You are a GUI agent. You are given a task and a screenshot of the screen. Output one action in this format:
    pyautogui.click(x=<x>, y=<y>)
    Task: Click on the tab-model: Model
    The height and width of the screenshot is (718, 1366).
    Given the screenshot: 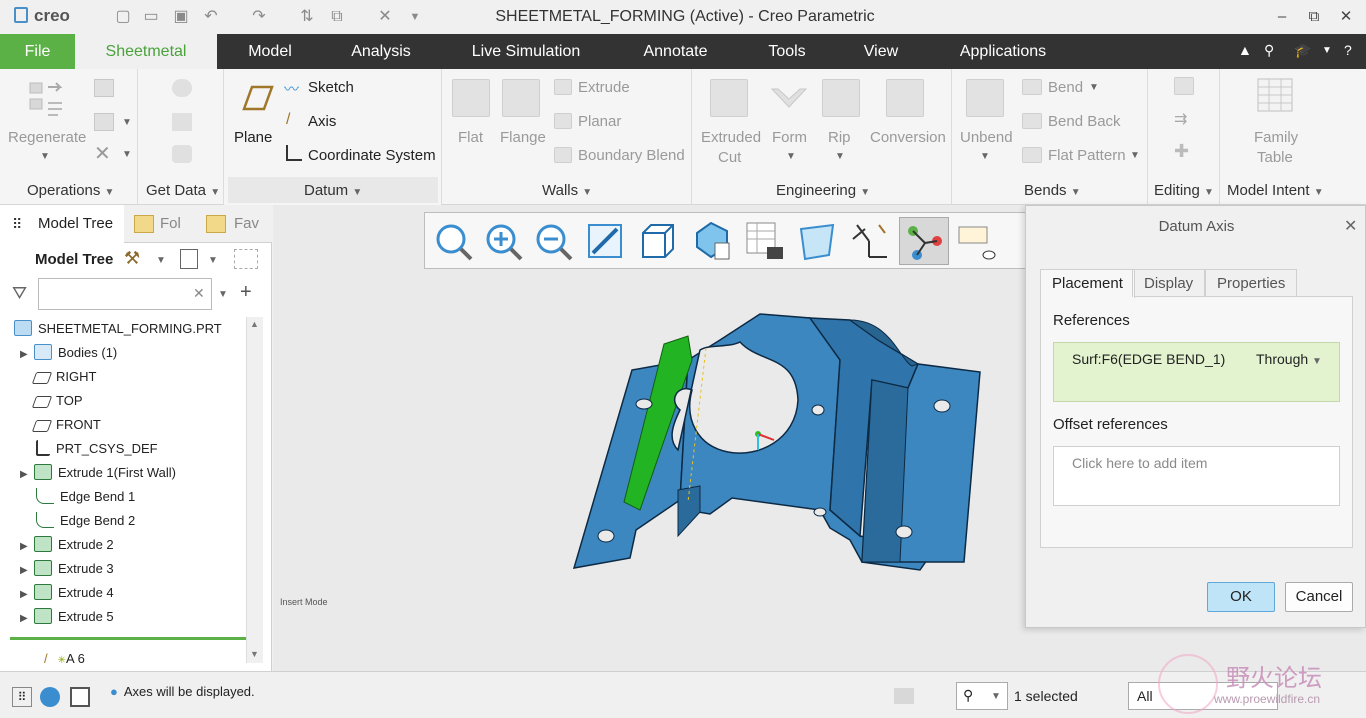 What is the action you would take?
    pyautogui.click(x=270, y=51)
    